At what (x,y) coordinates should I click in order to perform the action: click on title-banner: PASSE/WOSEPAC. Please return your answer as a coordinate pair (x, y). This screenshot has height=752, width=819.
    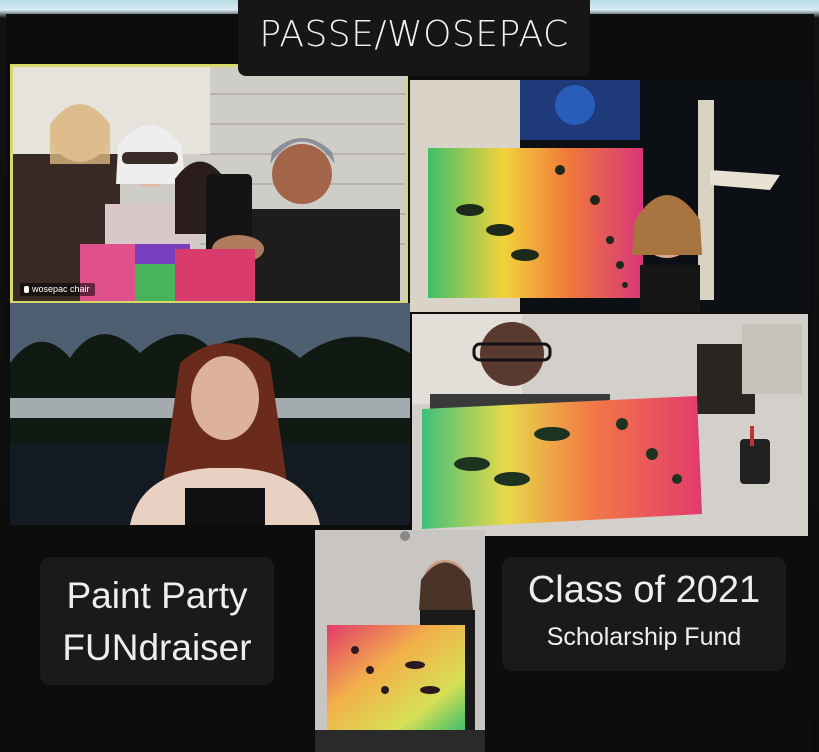
    Looking at the image, I should click on (414, 38).